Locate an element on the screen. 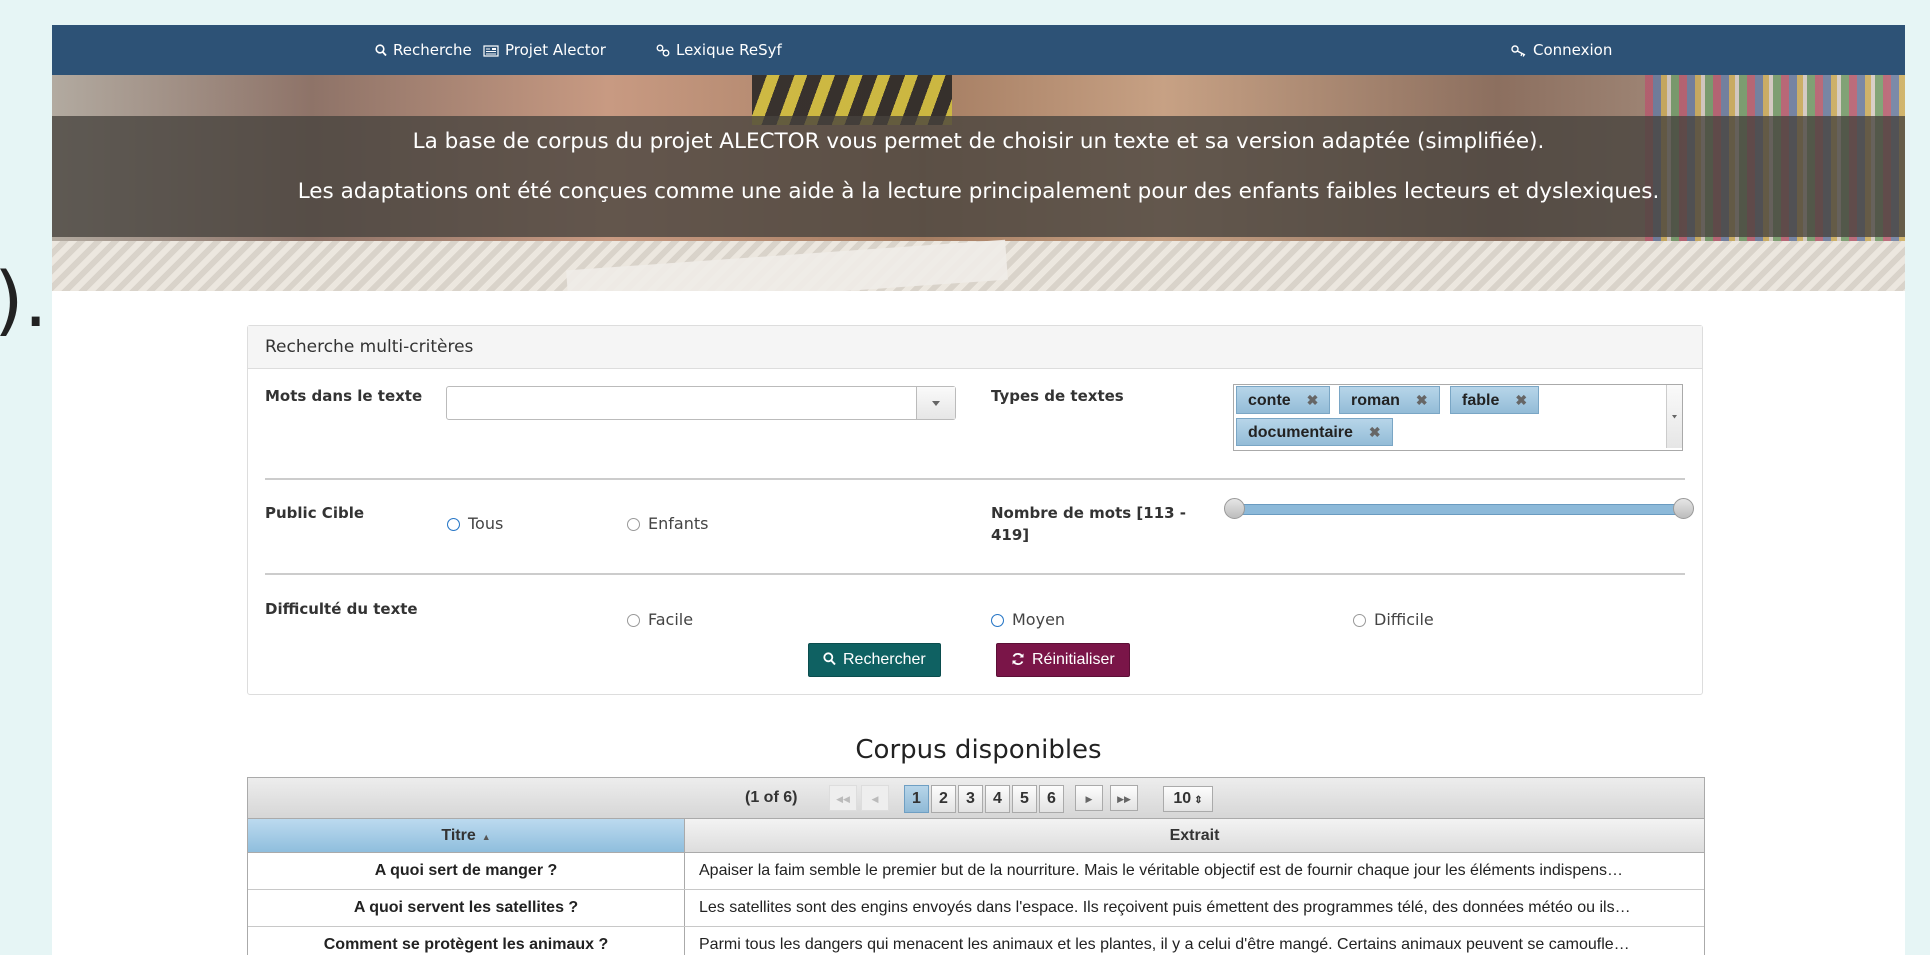 This screenshot has width=1930, height=955. nav-search-label: Recherche is located at coordinates (432, 50).